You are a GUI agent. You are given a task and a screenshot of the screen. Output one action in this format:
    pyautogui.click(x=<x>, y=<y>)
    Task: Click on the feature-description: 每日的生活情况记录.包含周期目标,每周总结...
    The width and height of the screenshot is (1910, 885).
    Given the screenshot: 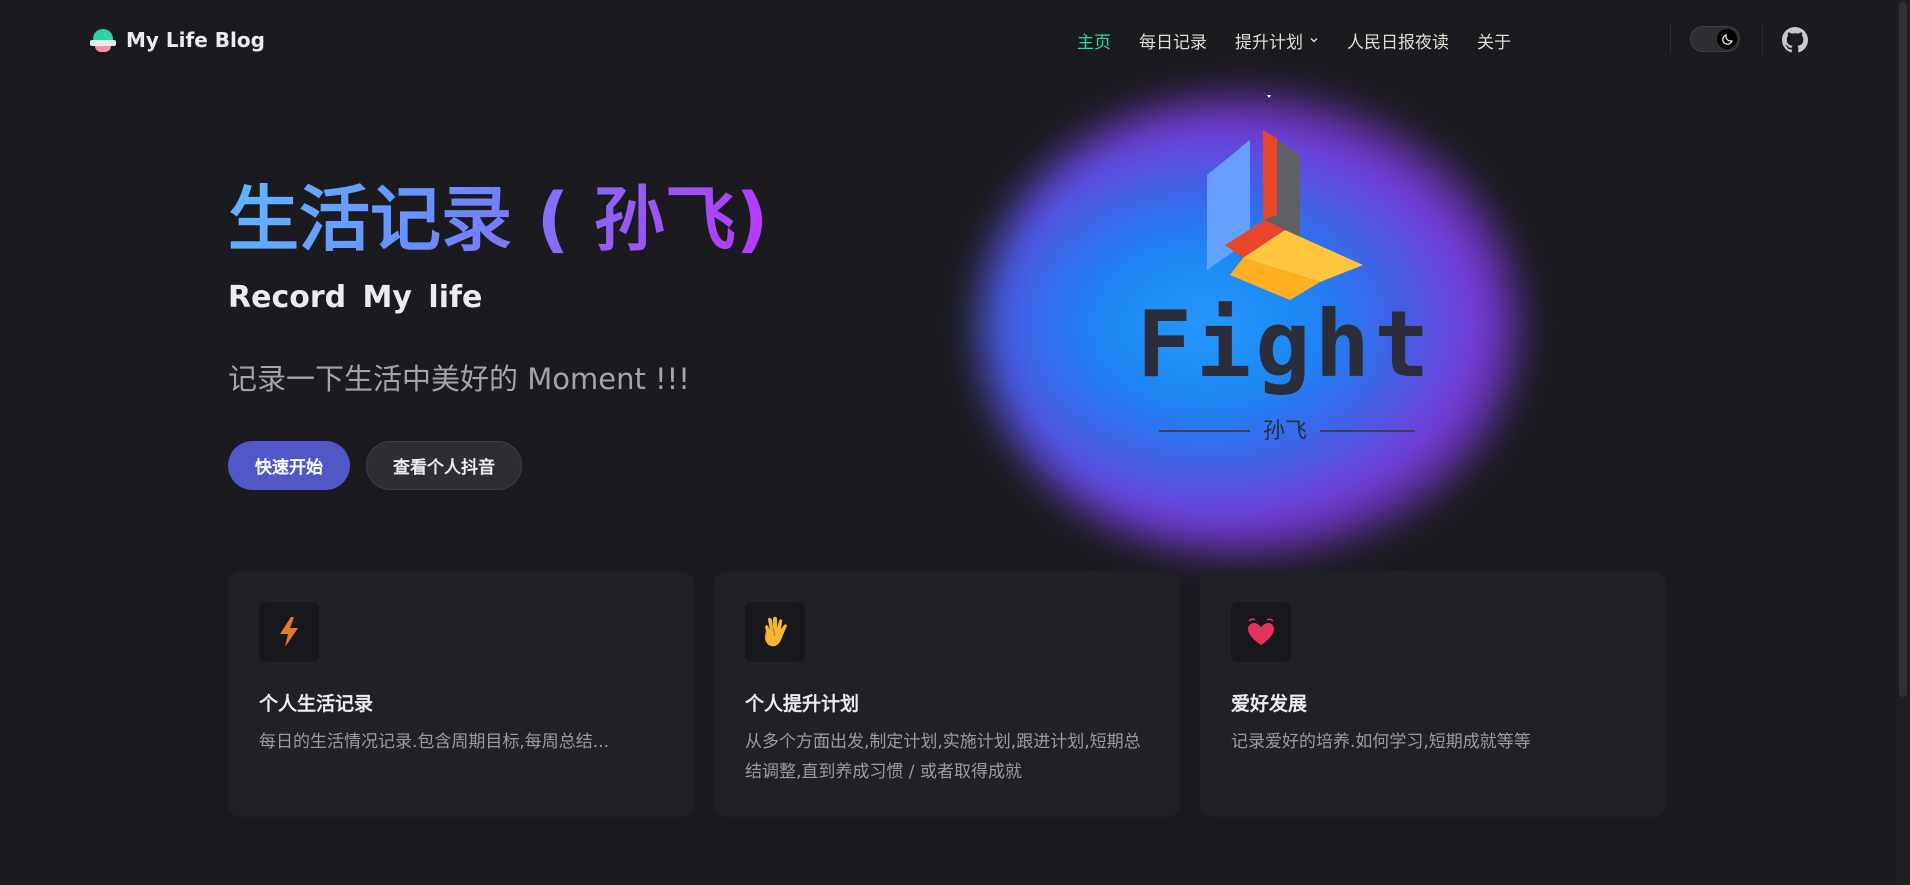 What is the action you would take?
    pyautogui.click(x=434, y=742)
    